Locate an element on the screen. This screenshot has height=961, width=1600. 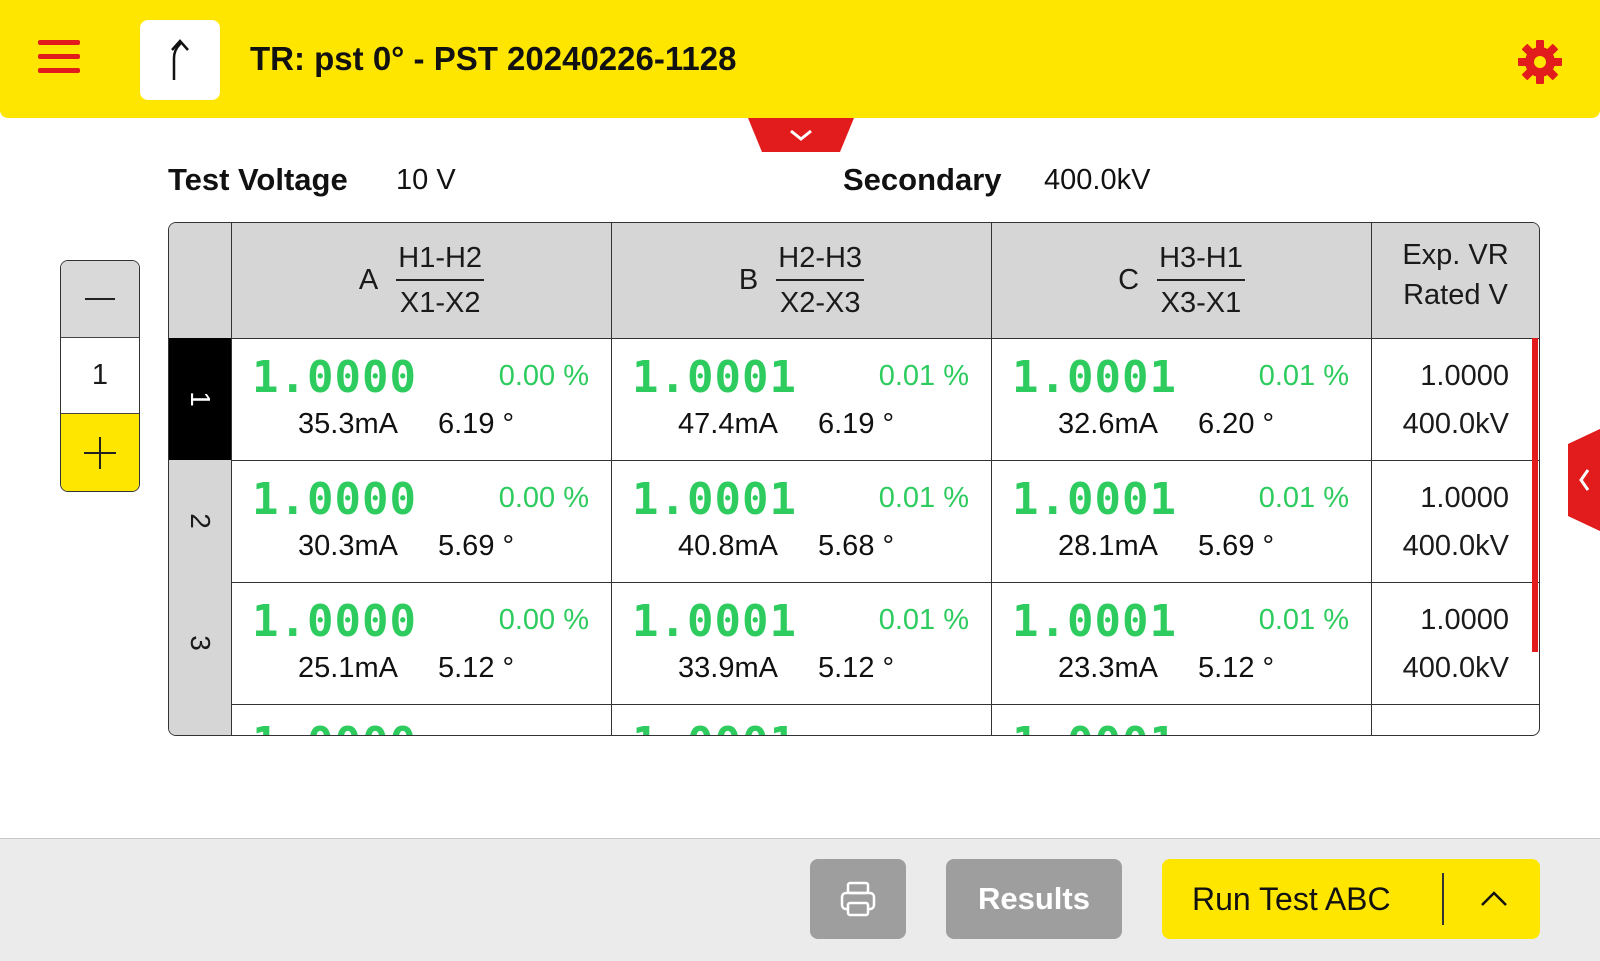
rated-v-header: Rated V is located at coordinates (1455, 295).